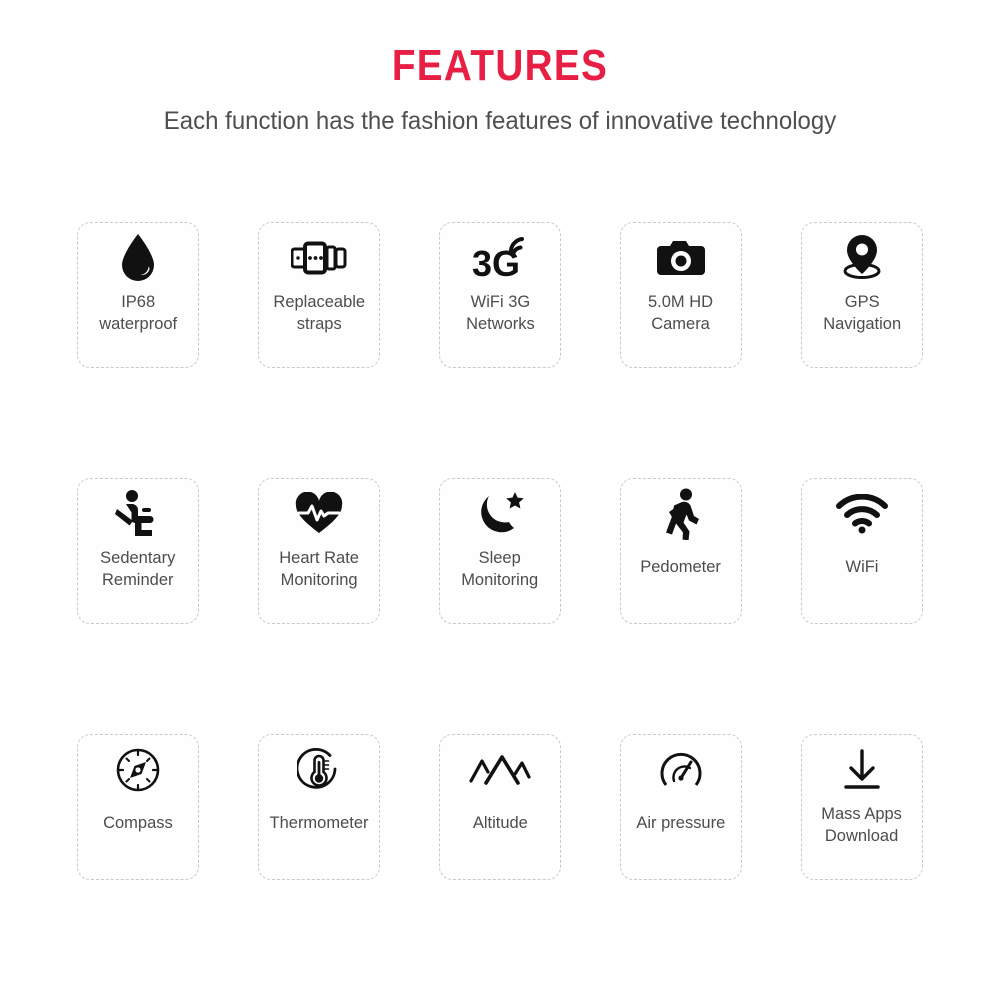  I want to click on feature-label: 5.0M HD Camera, so click(681, 313).